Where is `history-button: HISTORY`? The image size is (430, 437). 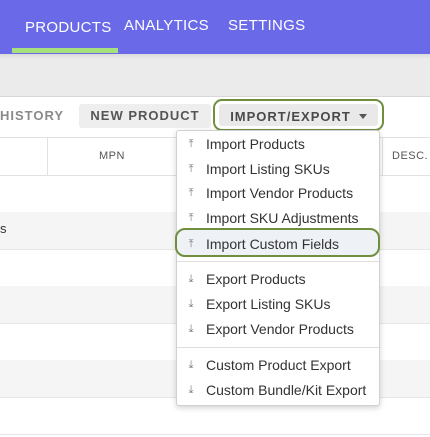
history-button: HISTORY is located at coordinates (34, 116).